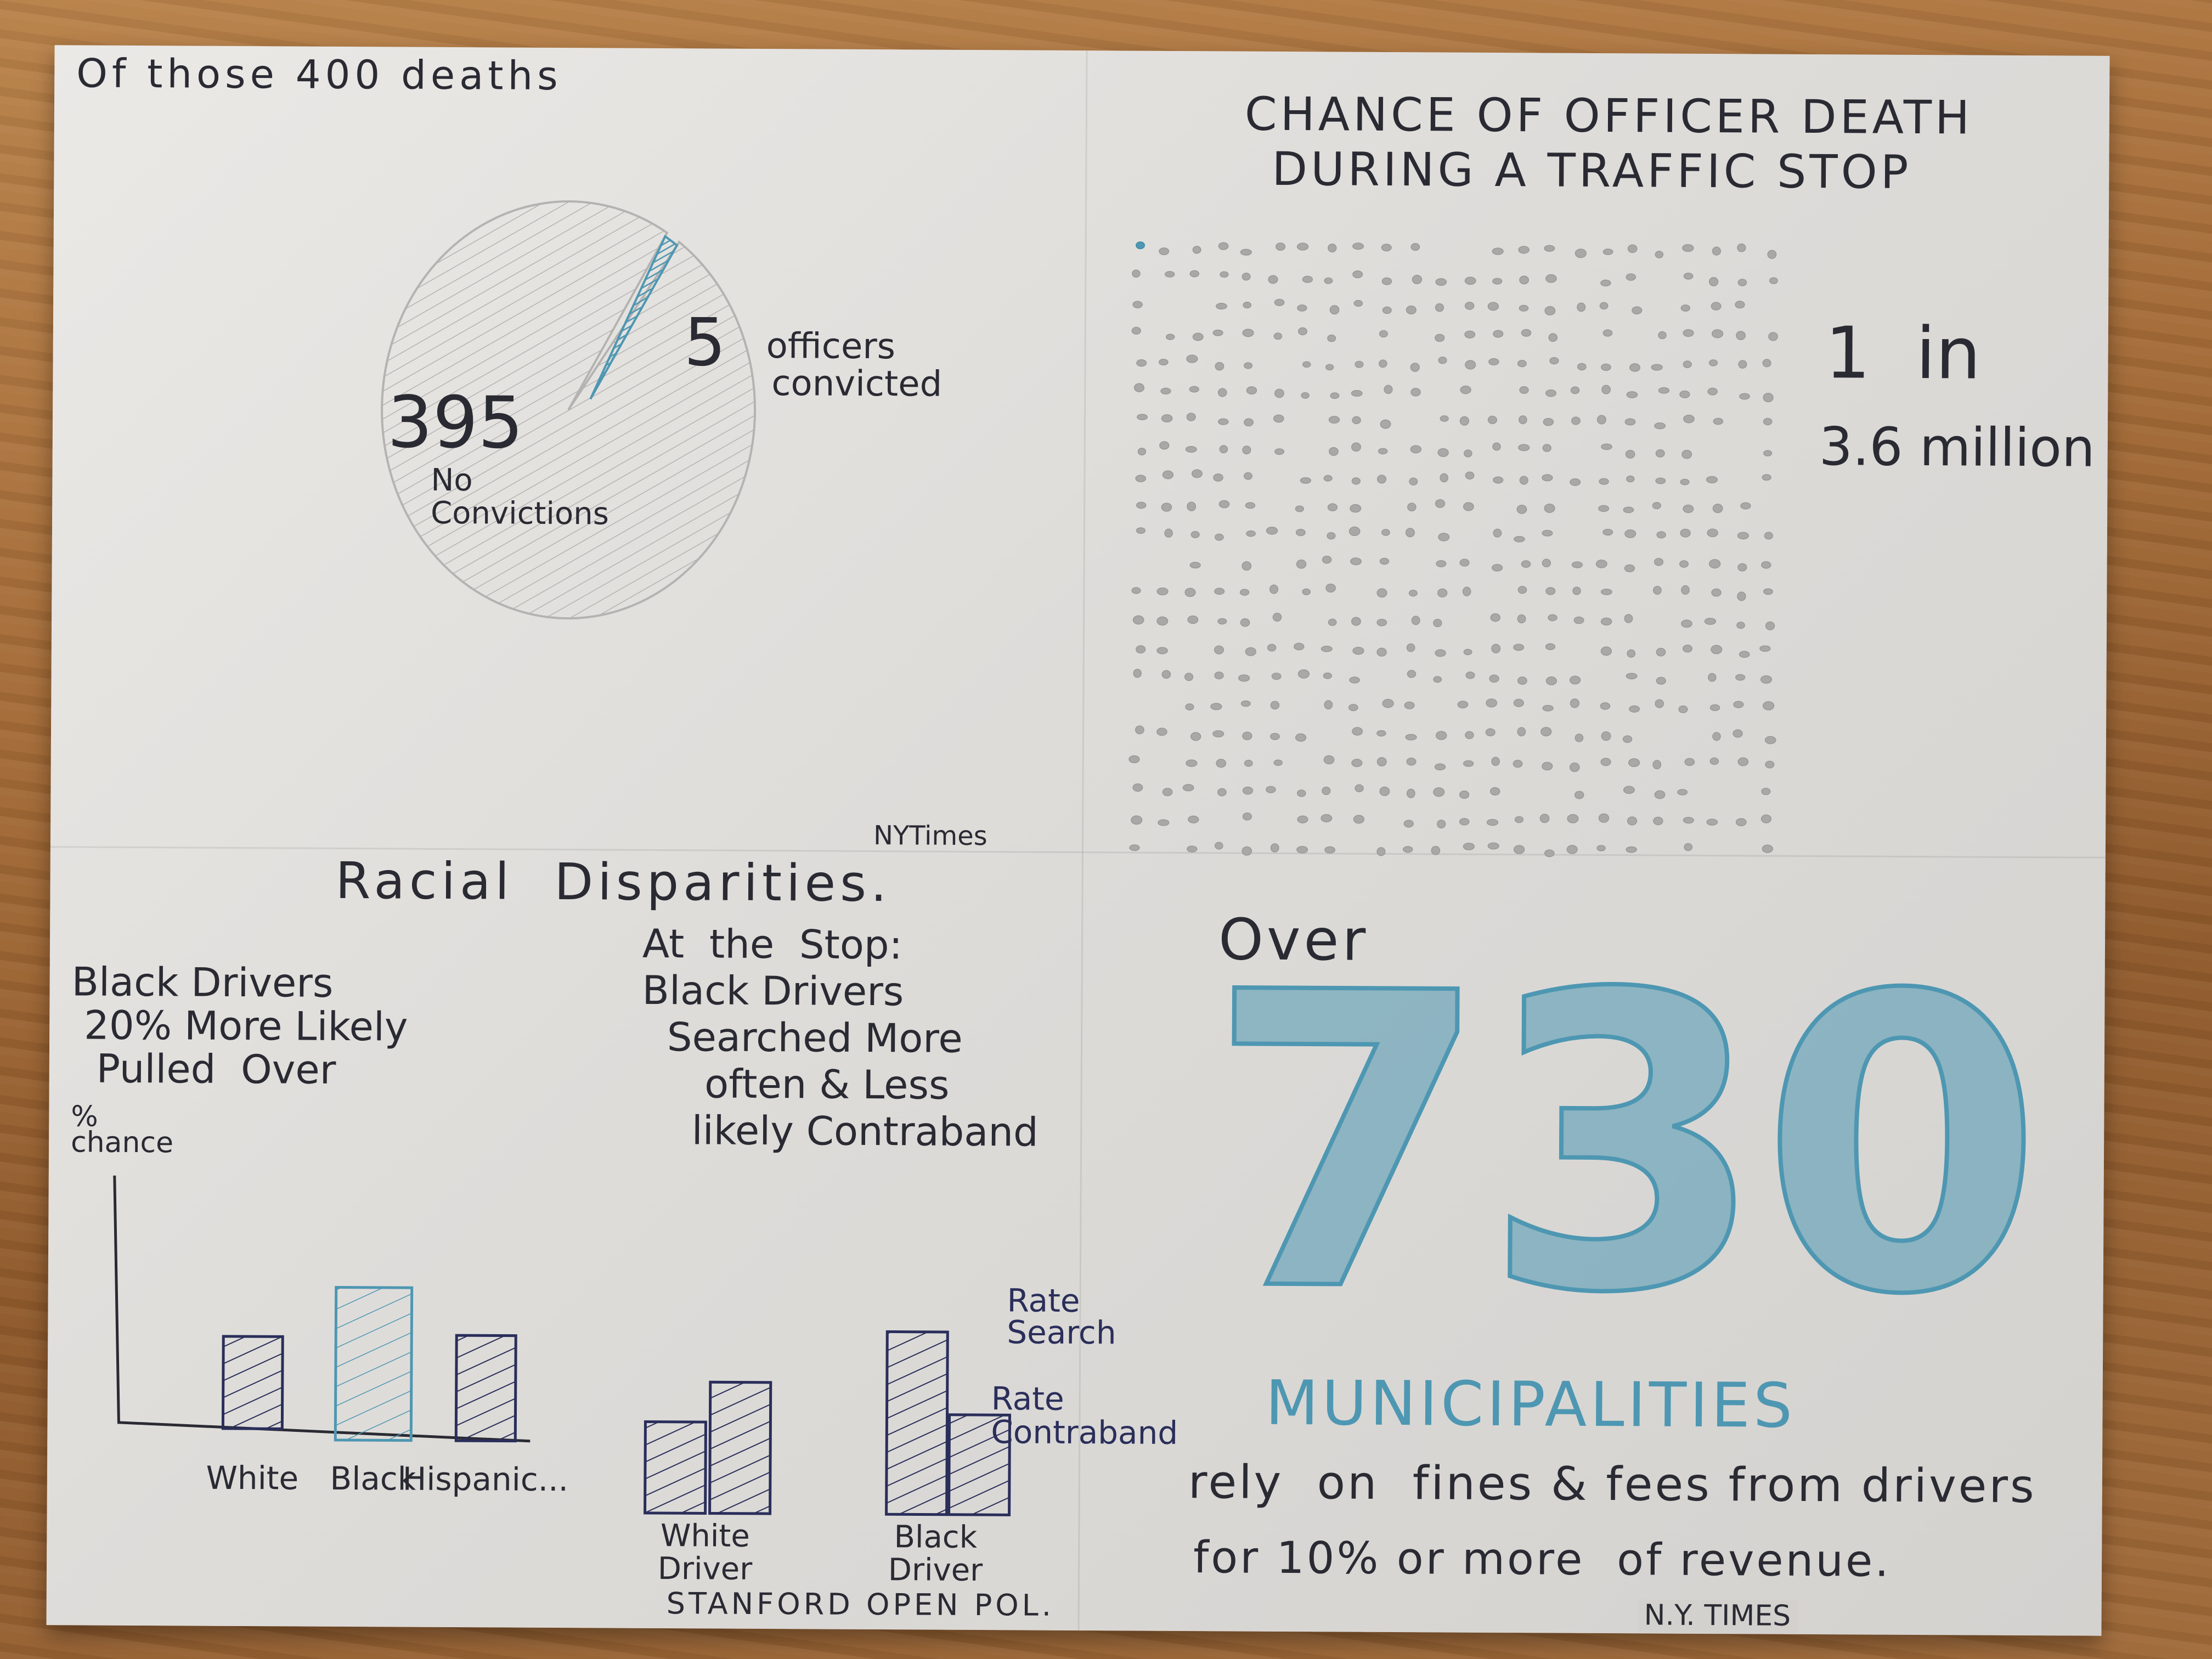 This screenshot has height=1659, width=2212. What do you see at coordinates (936, 1570) in the screenshot?
I see `tick-label-black-1: Driver` at bounding box center [936, 1570].